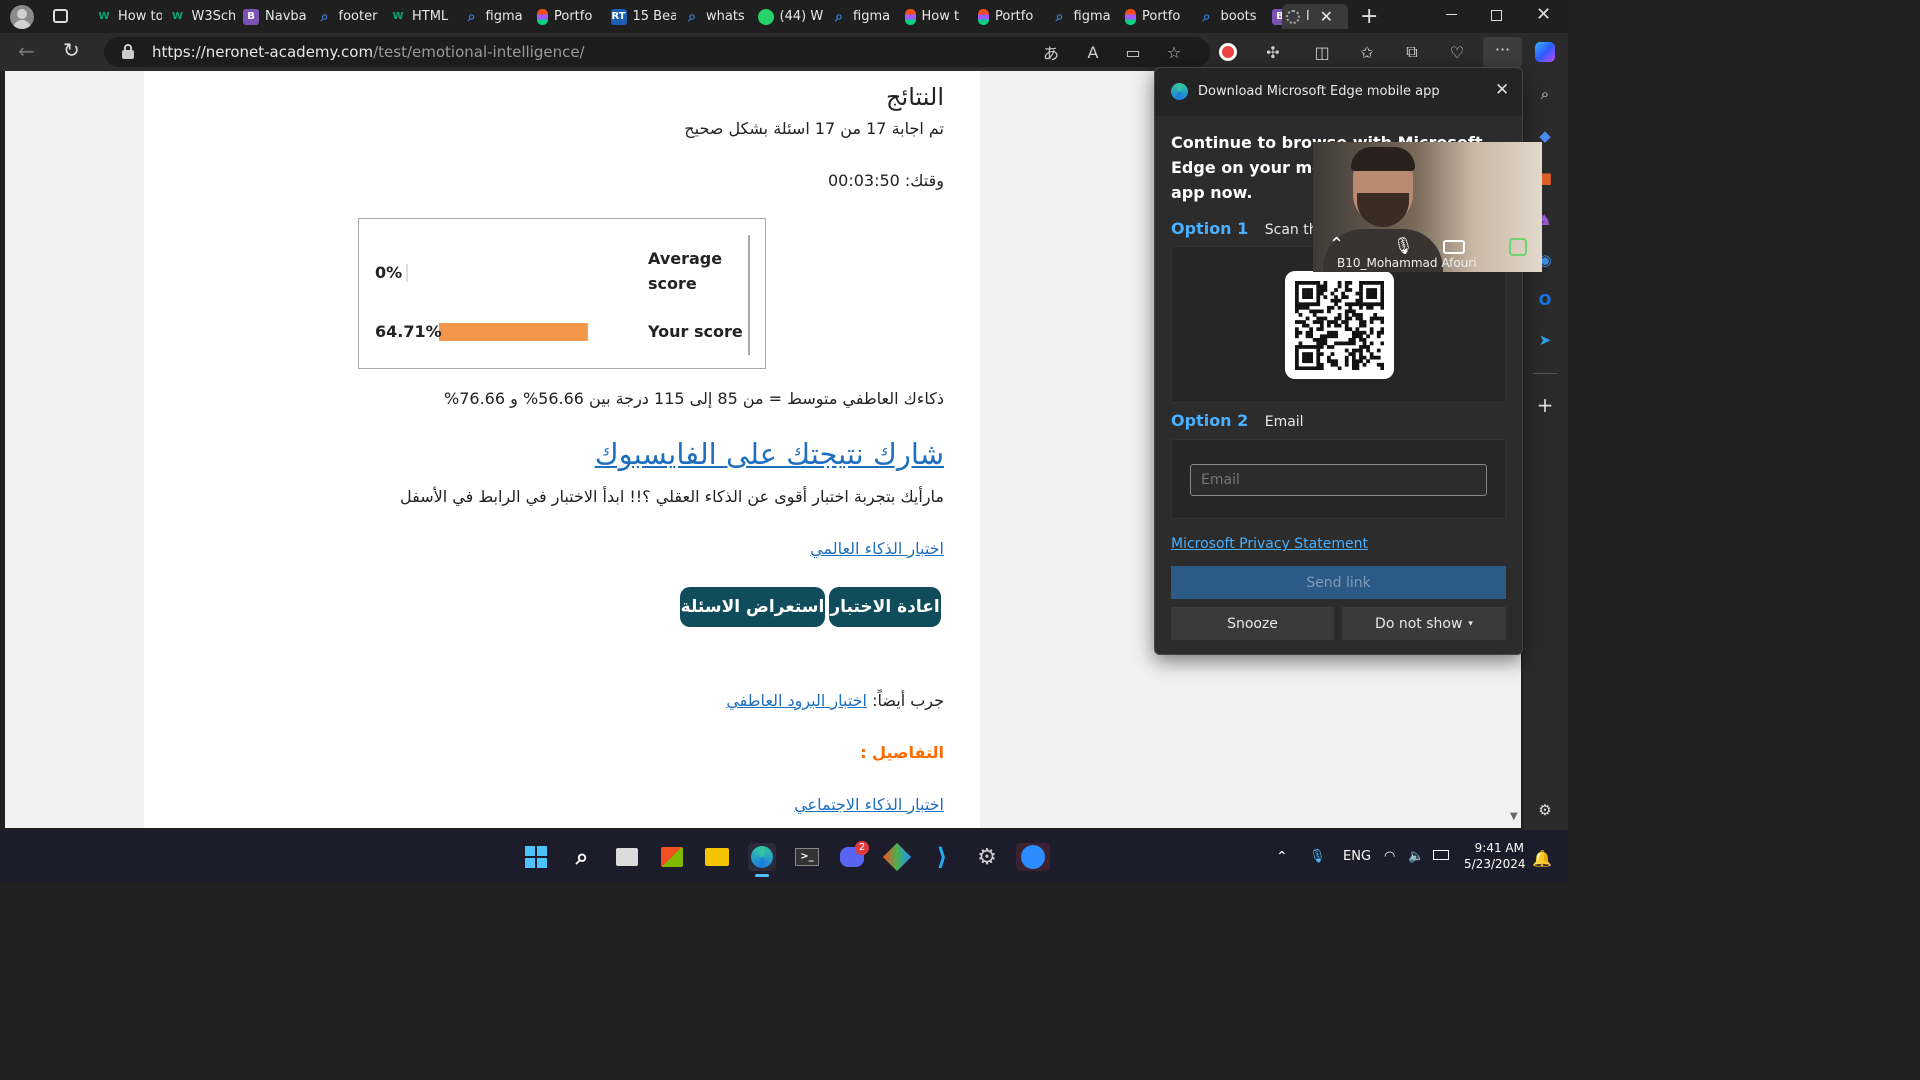 The height and width of the screenshot is (1080, 1920). Describe the element at coordinates (1315, 16) in the screenshot. I see `tab-active: ا ✕` at that location.